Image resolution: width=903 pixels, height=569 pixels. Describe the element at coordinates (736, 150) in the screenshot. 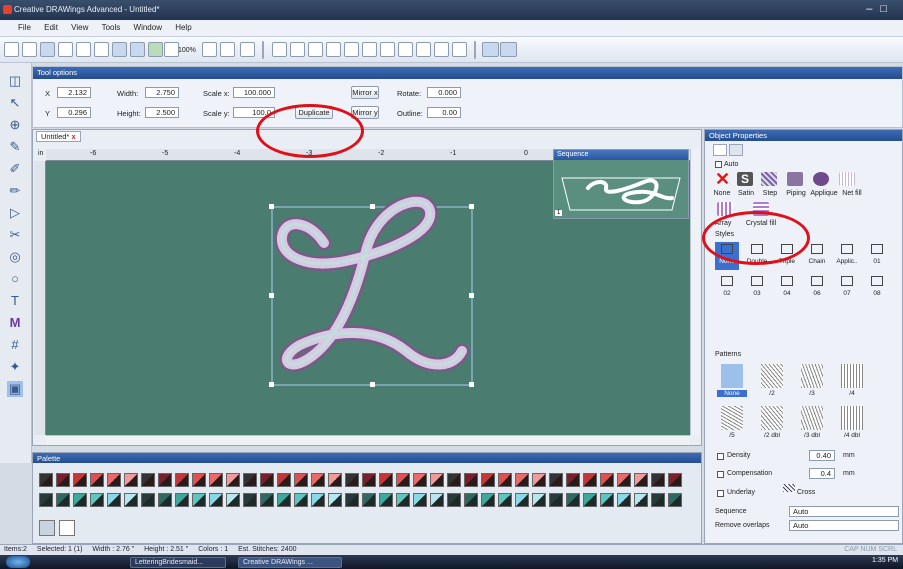

I see `tab-settings` at that location.